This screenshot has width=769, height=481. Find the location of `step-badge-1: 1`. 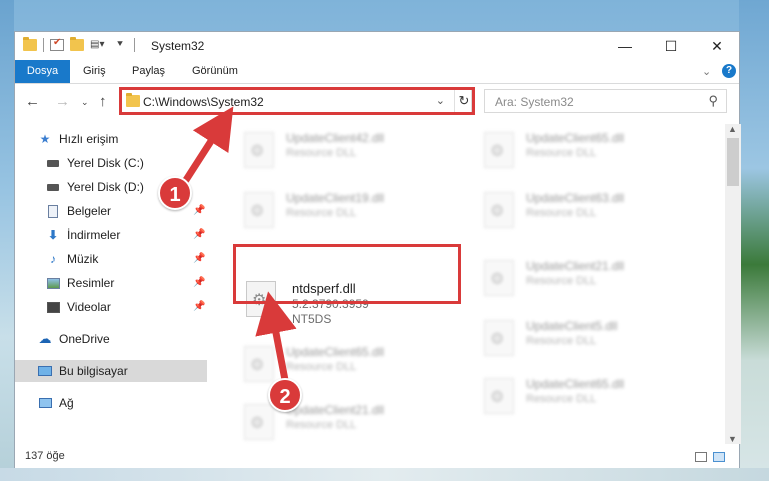

step-badge-1: 1 is located at coordinates (175, 193).